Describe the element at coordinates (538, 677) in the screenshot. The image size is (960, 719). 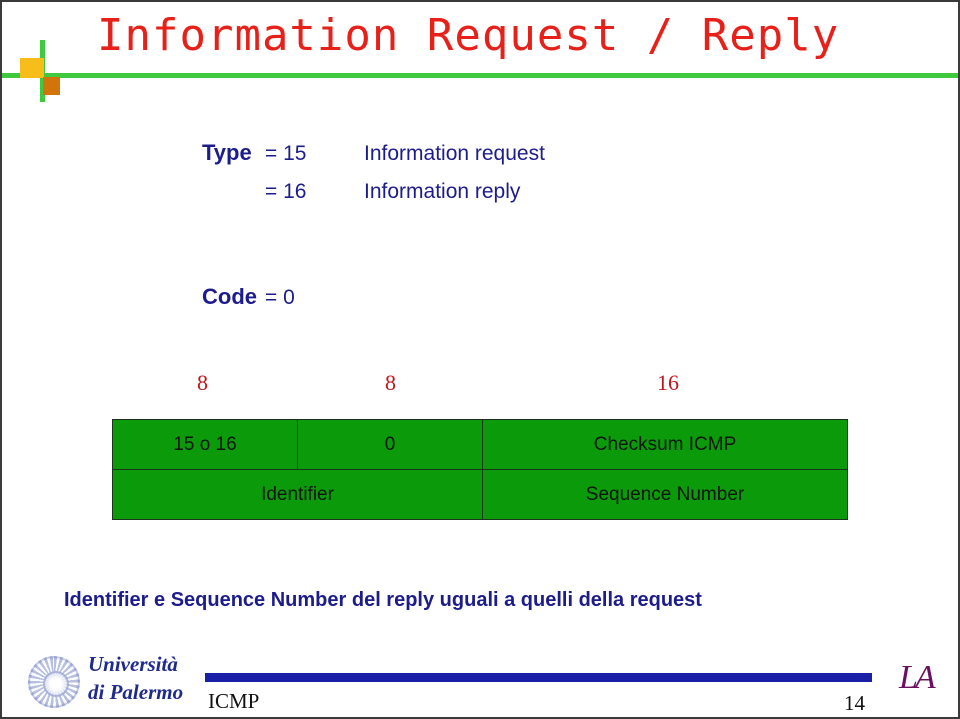
I see `footer-bar` at that location.